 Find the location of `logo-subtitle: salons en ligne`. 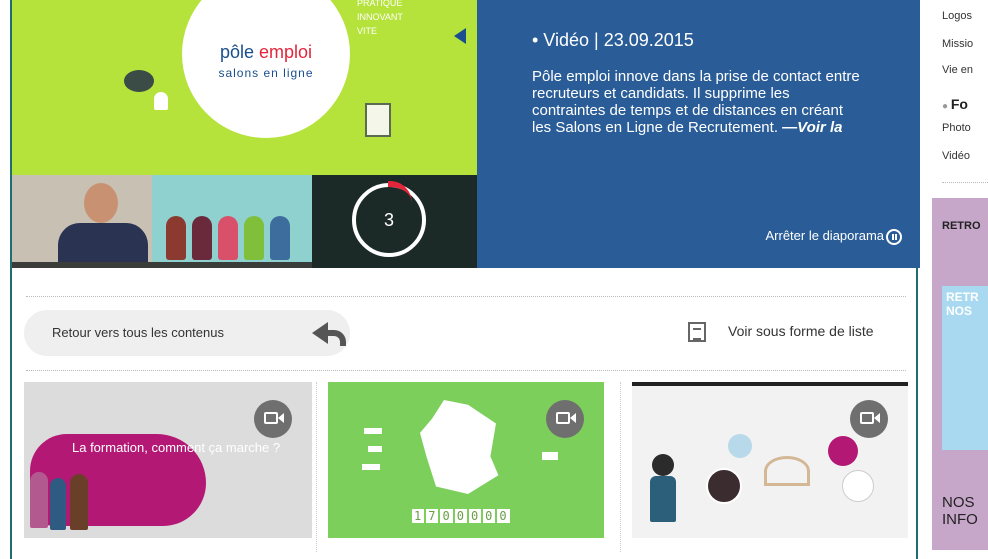

logo-subtitle: salons en ligne is located at coordinates (266, 73).